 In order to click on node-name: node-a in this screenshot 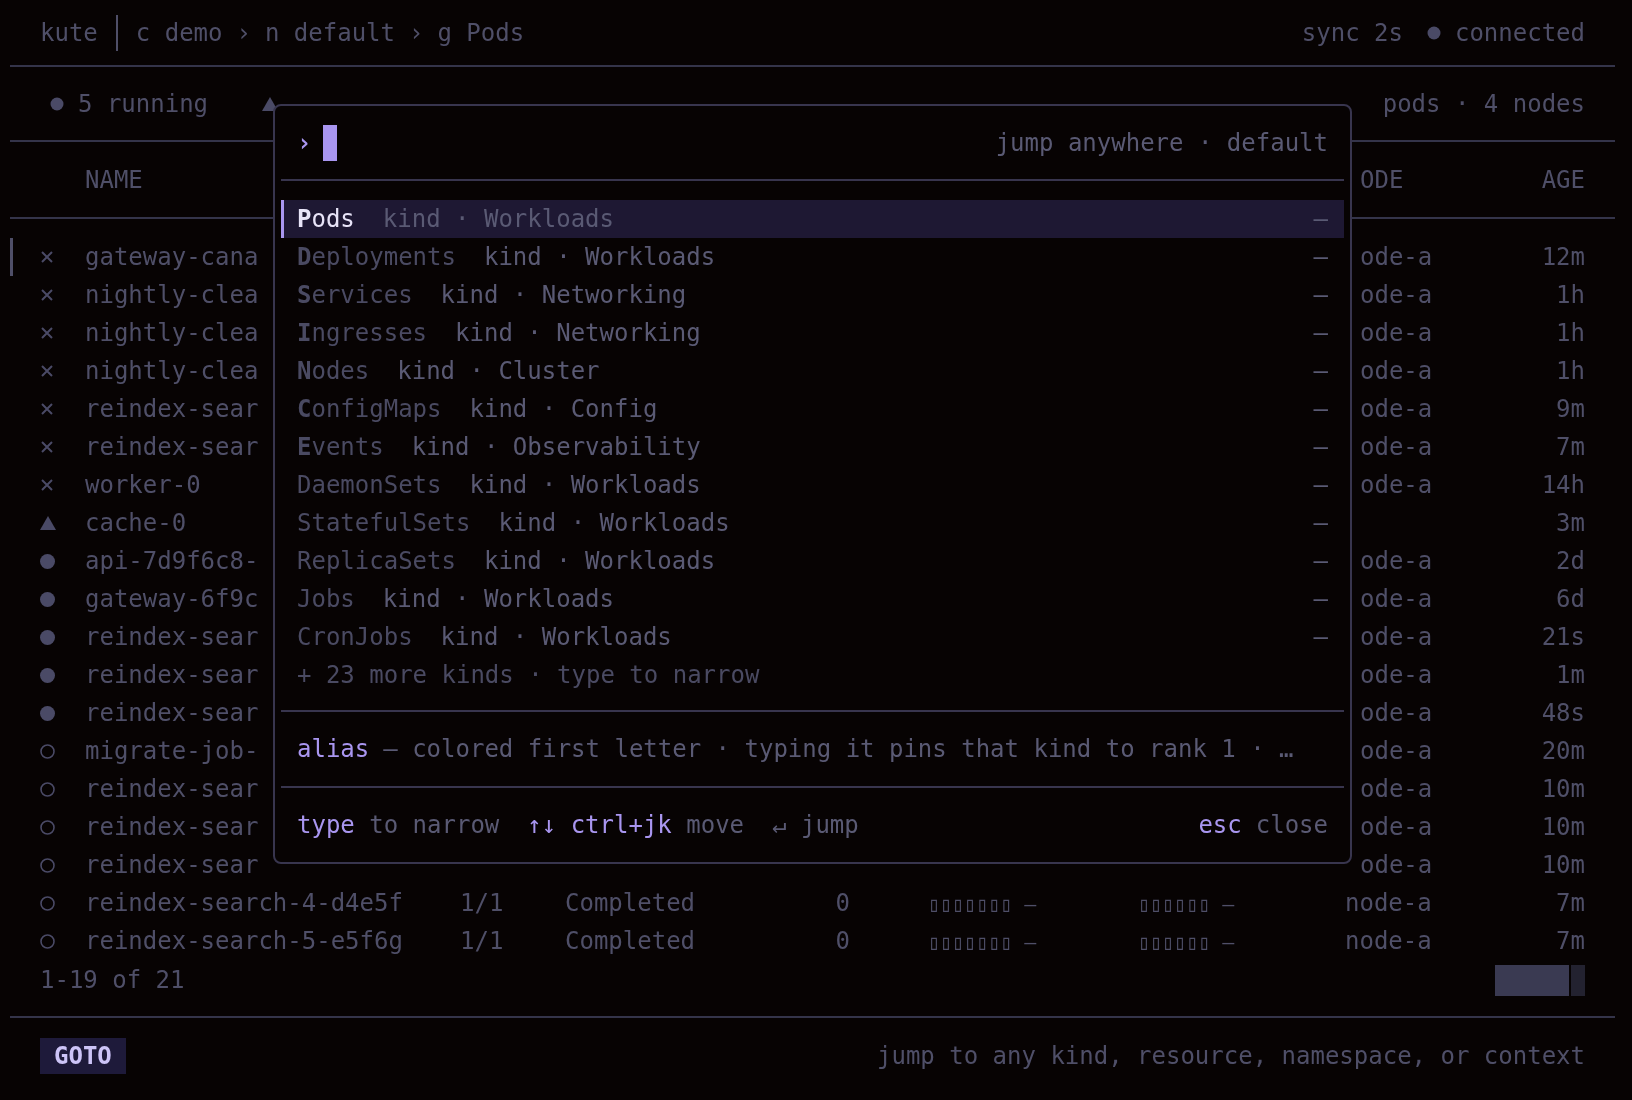, I will do `click(1388, 903)`.